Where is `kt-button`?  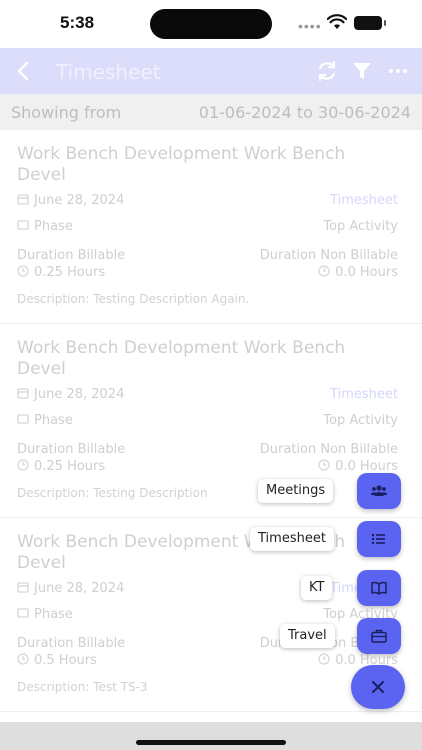
kt-button is located at coordinates (379, 588).